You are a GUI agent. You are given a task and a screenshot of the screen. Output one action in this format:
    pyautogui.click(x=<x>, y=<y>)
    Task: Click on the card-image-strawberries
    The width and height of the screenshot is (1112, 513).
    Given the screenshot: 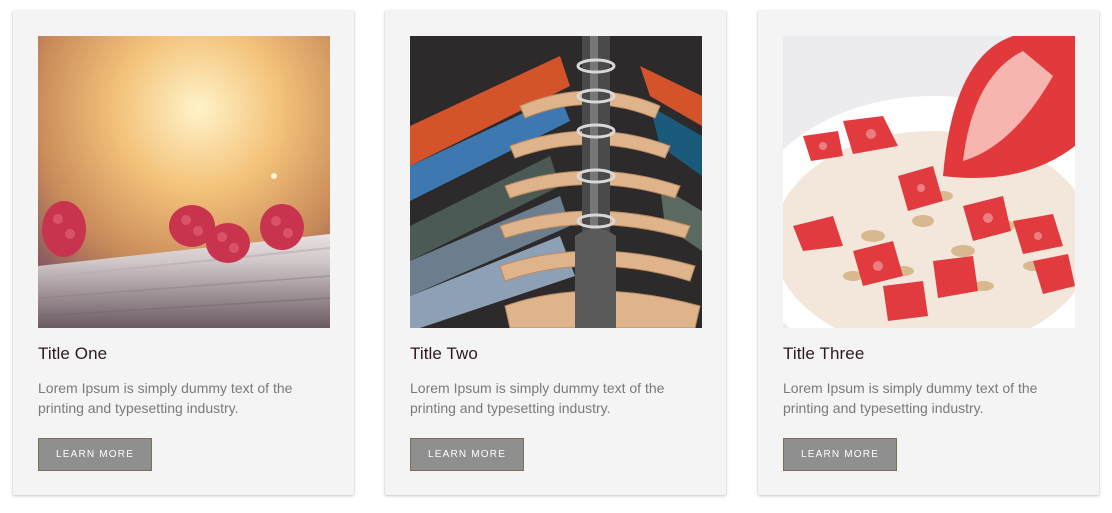 What is the action you would take?
    pyautogui.click(x=929, y=182)
    